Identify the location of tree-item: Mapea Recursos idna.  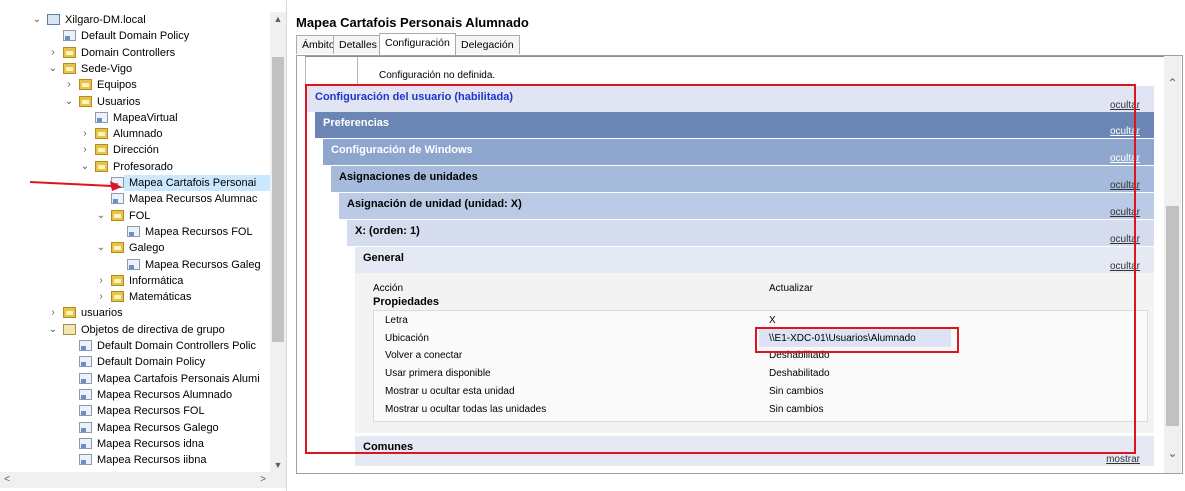
(135, 444).